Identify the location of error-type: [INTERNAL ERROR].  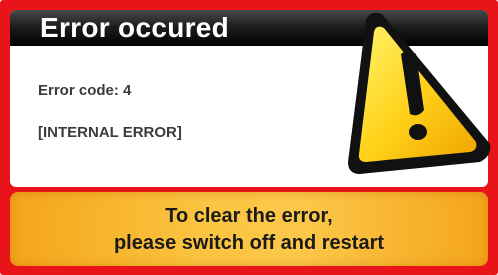
(110, 132).